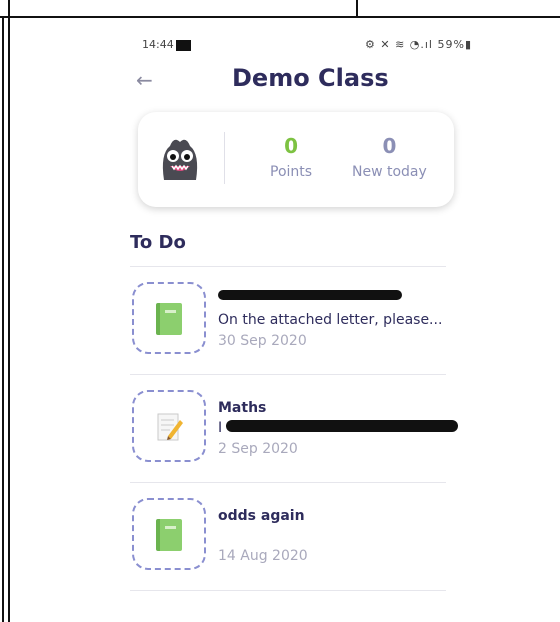  What do you see at coordinates (183, 45) in the screenshot?
I see `redaction-box` at bounding box center [183, 45].